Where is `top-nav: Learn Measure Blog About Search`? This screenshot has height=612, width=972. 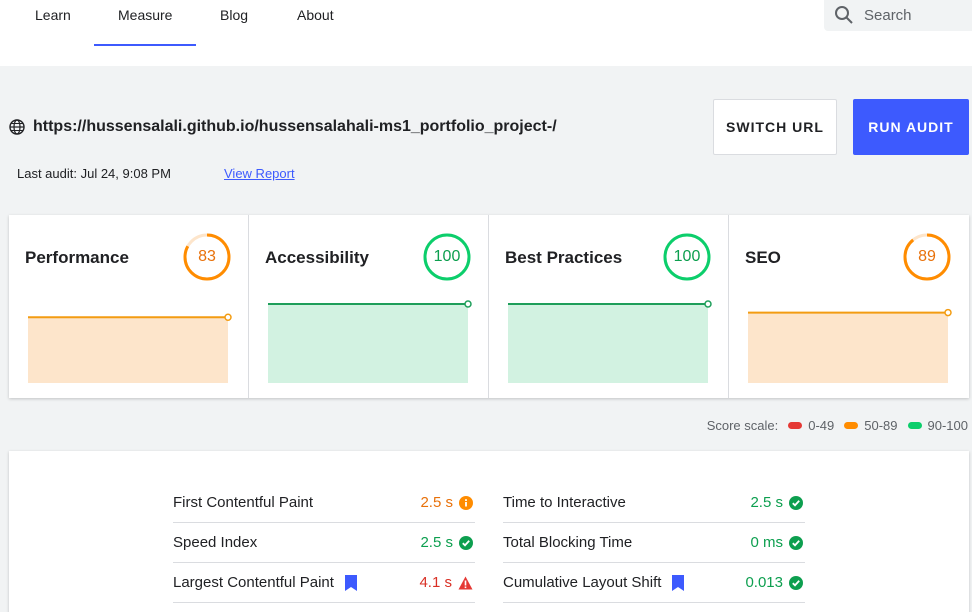
top-nav: Learn Measure Blog About Search is located at coordinates (486, 23).